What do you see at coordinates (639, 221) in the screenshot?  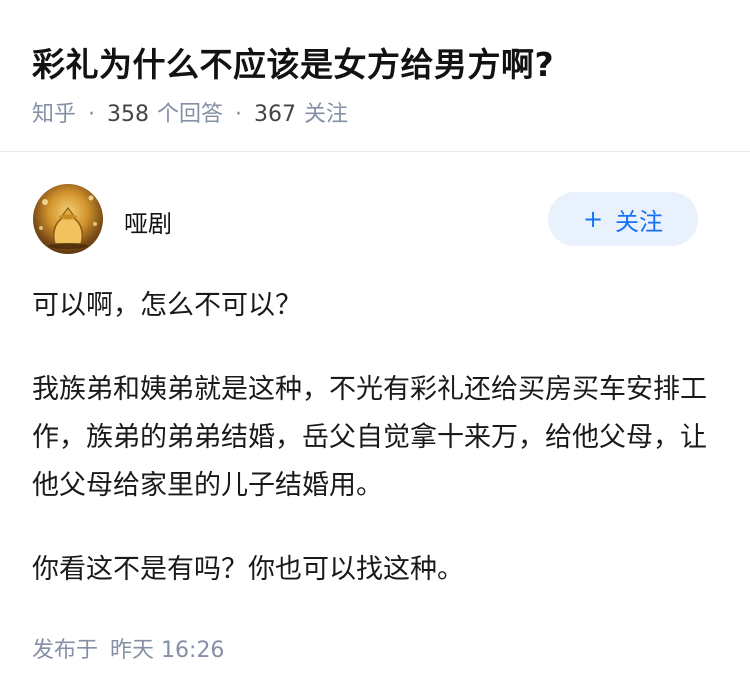 I see `follow-button-label: 关注` at bounding box center [639, 221].